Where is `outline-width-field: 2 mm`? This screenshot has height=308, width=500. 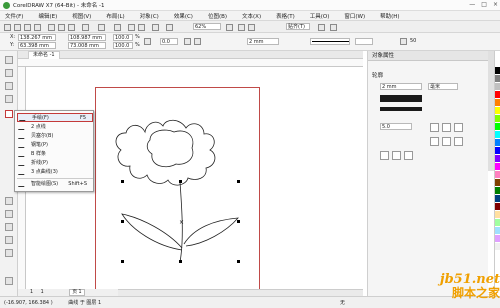
outline-width-field: 2 mm is located at coordinates (401, 86).